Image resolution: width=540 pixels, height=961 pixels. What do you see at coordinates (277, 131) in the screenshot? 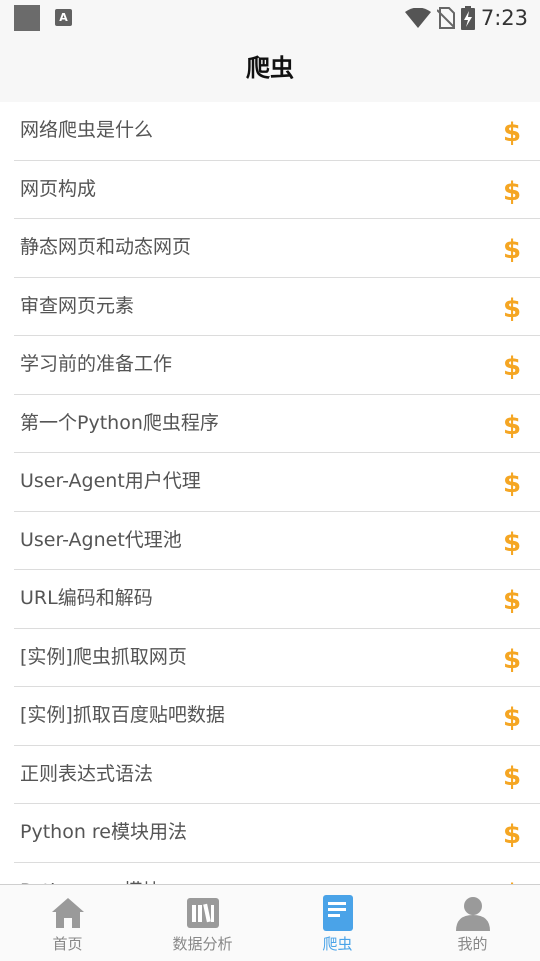
I see `list-item: 网络爬虫是什么 $` at bounding box center [277, 131].